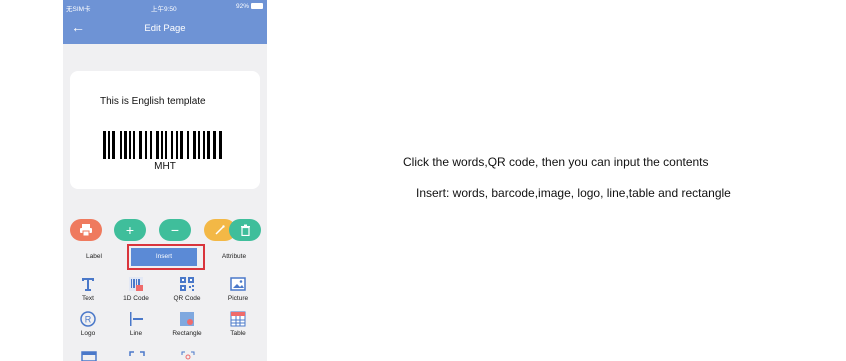  I want to click on insert-1d-code-label: 1D Code, so click(136, 298).